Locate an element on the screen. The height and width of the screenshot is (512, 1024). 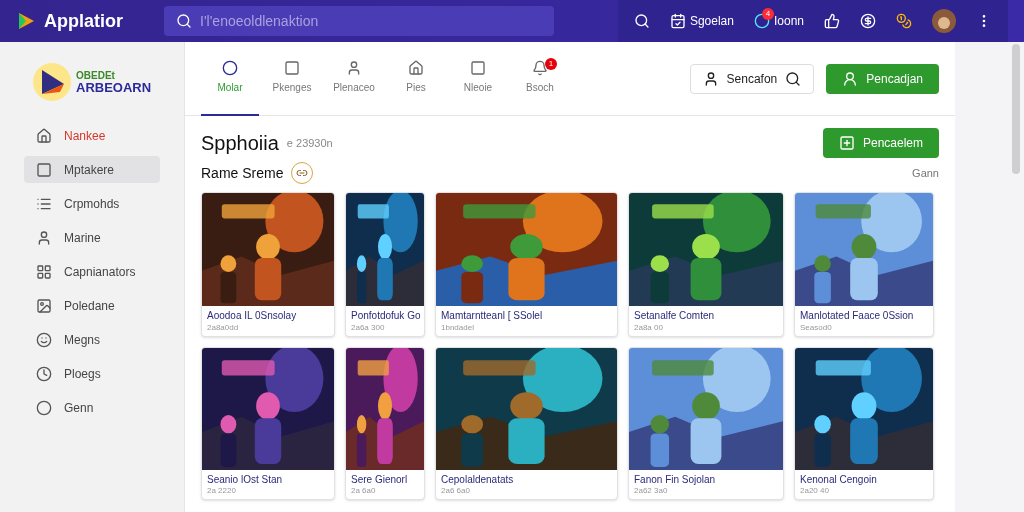
game-title: Mamtarntteanl [ SSolel is located at coordinates (492, 316).